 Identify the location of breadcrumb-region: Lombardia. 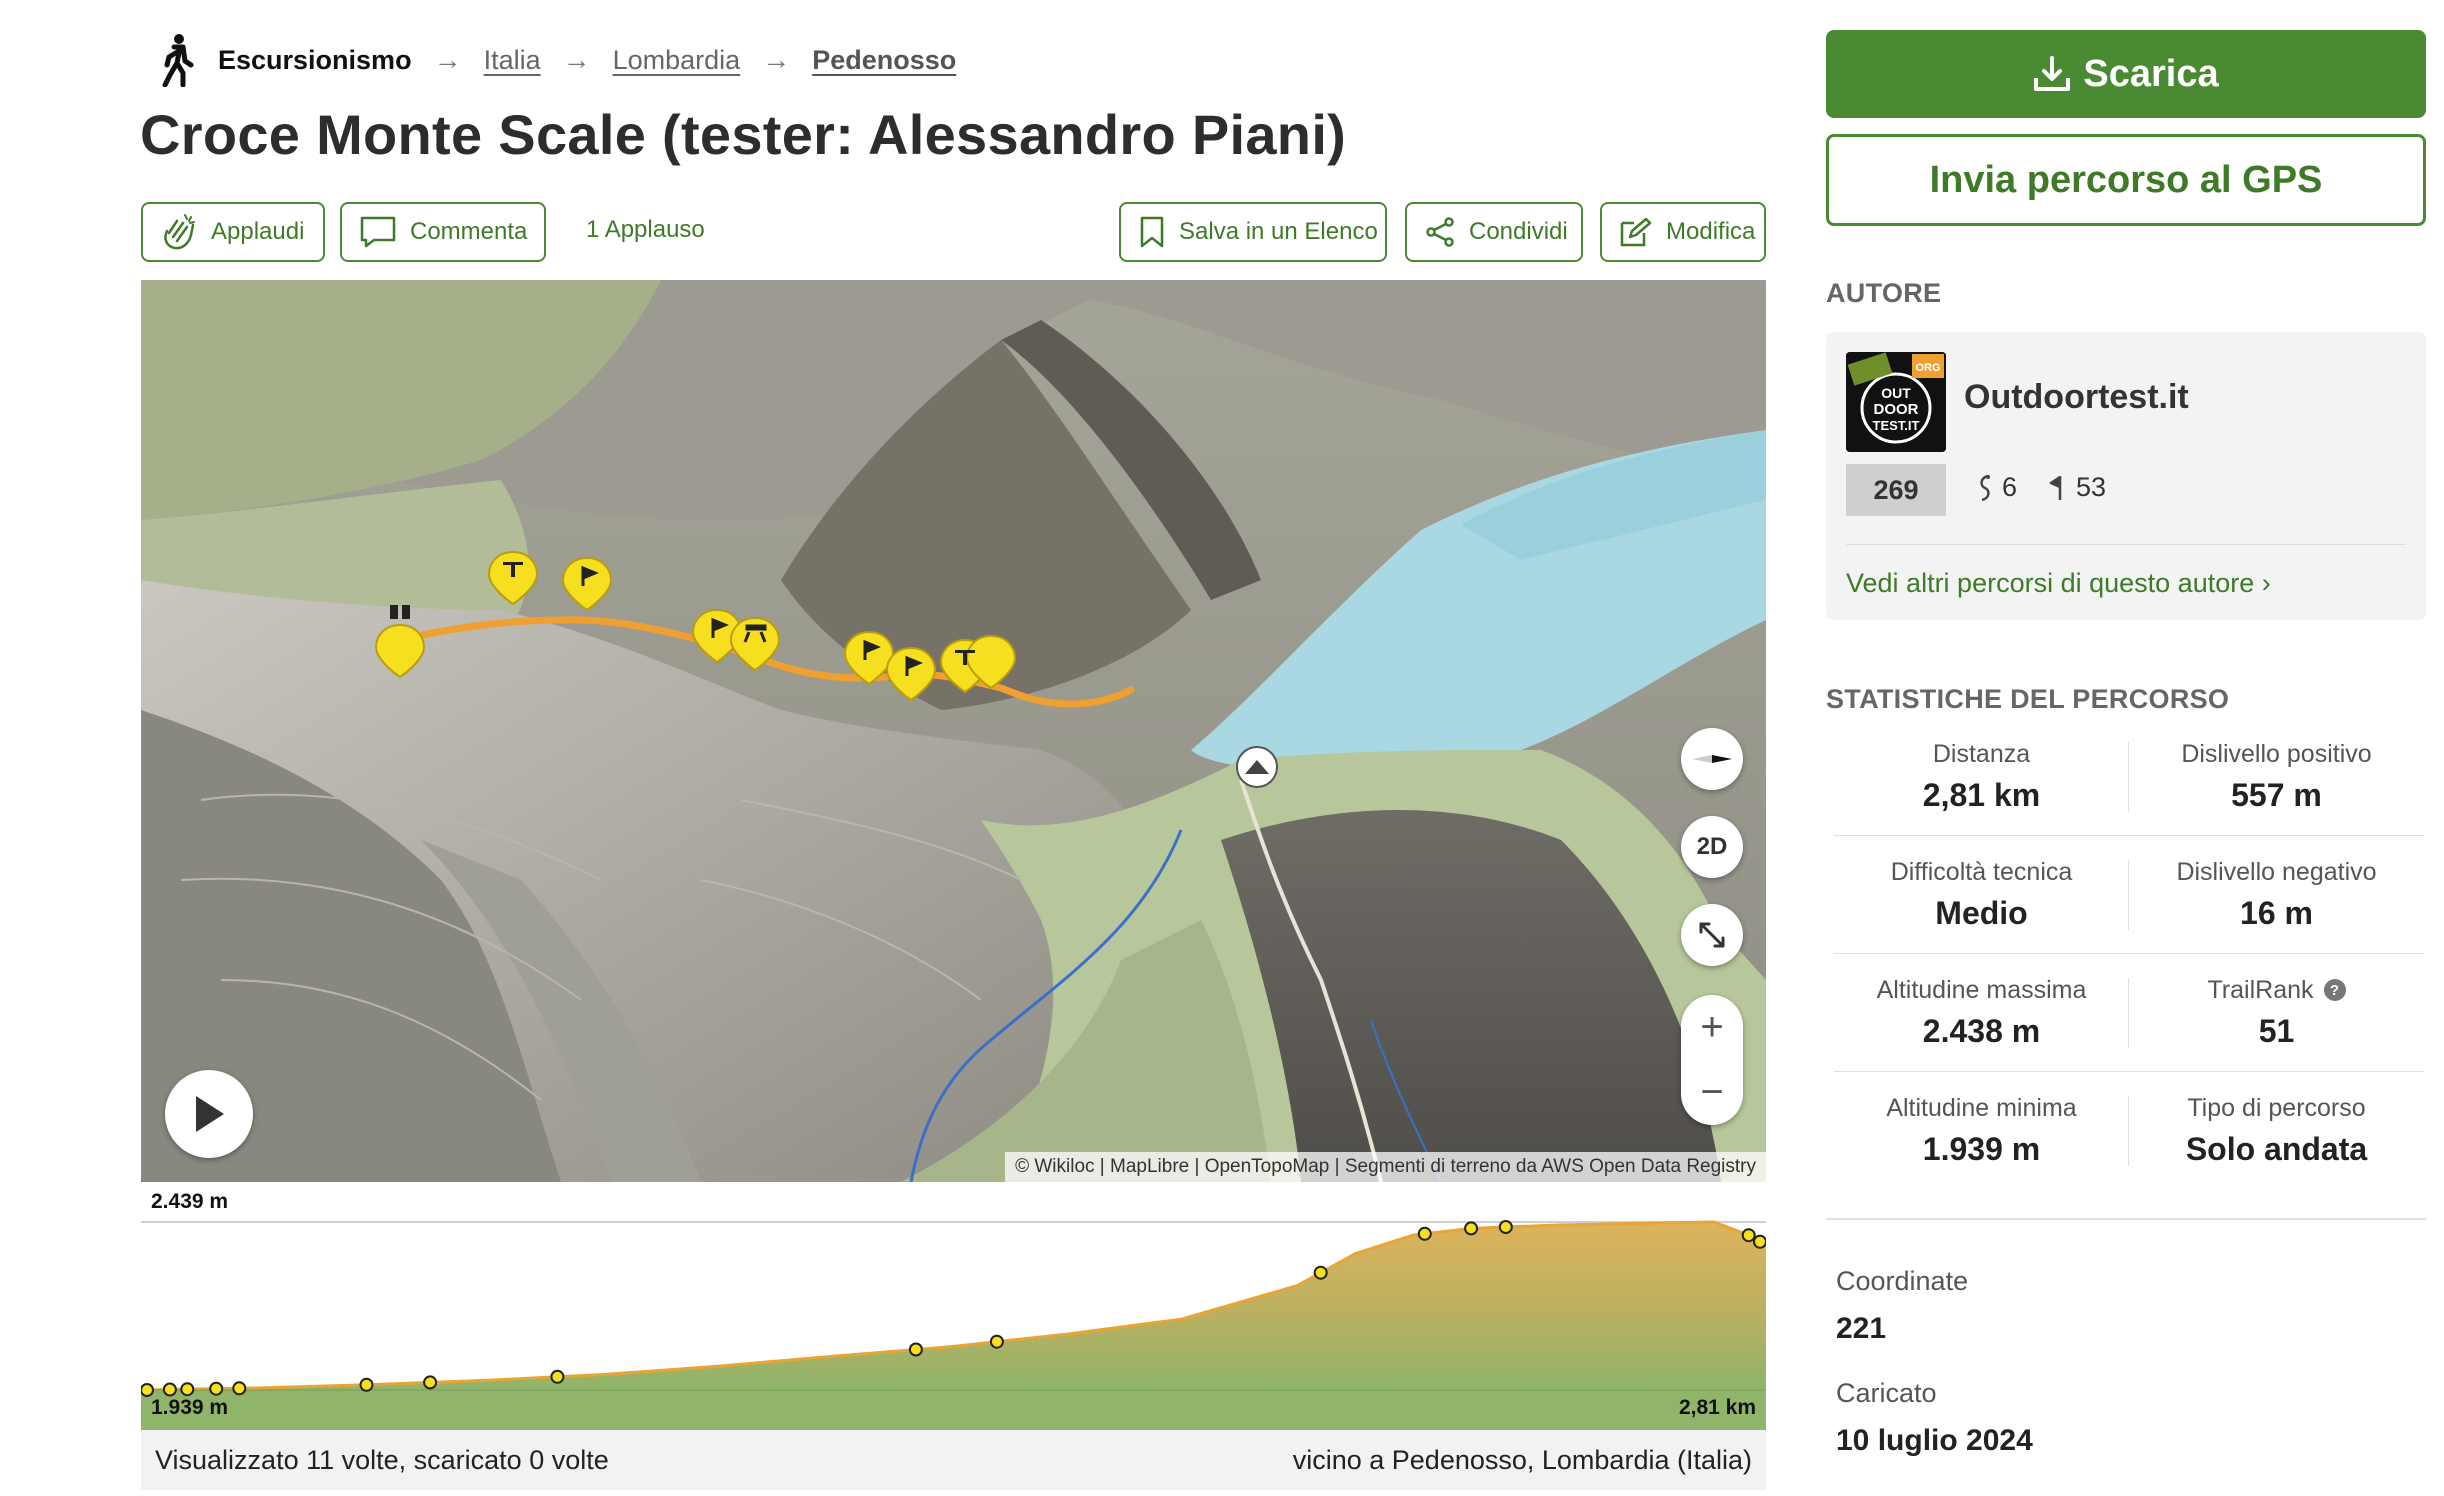
(677, 60).